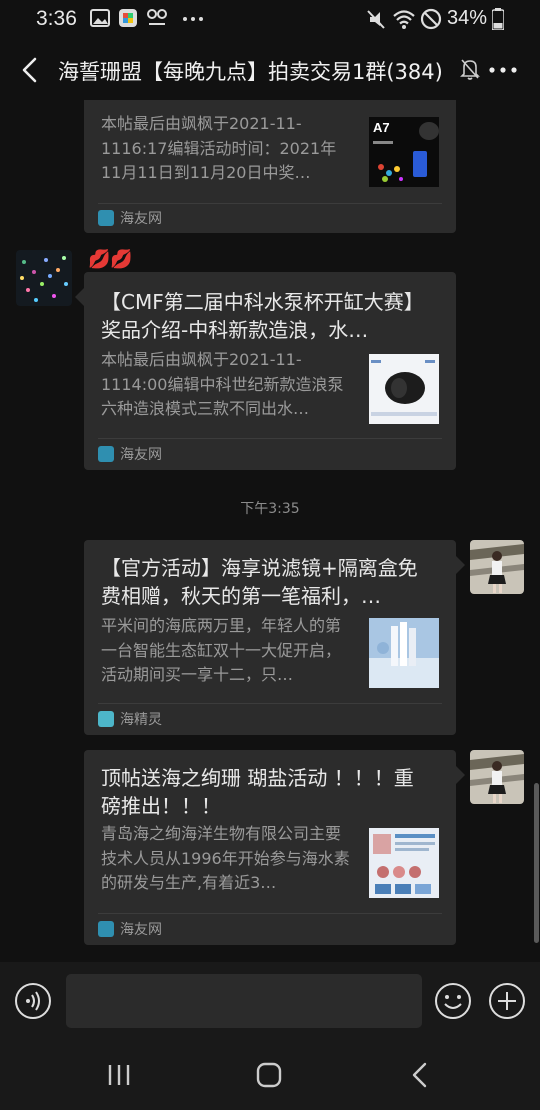 This screenshot has width=540, height=1110. What do you see at coordinates (470, 69) in the screenshot?
I see `mute-bell-icon` at bounding box center [470, 69].